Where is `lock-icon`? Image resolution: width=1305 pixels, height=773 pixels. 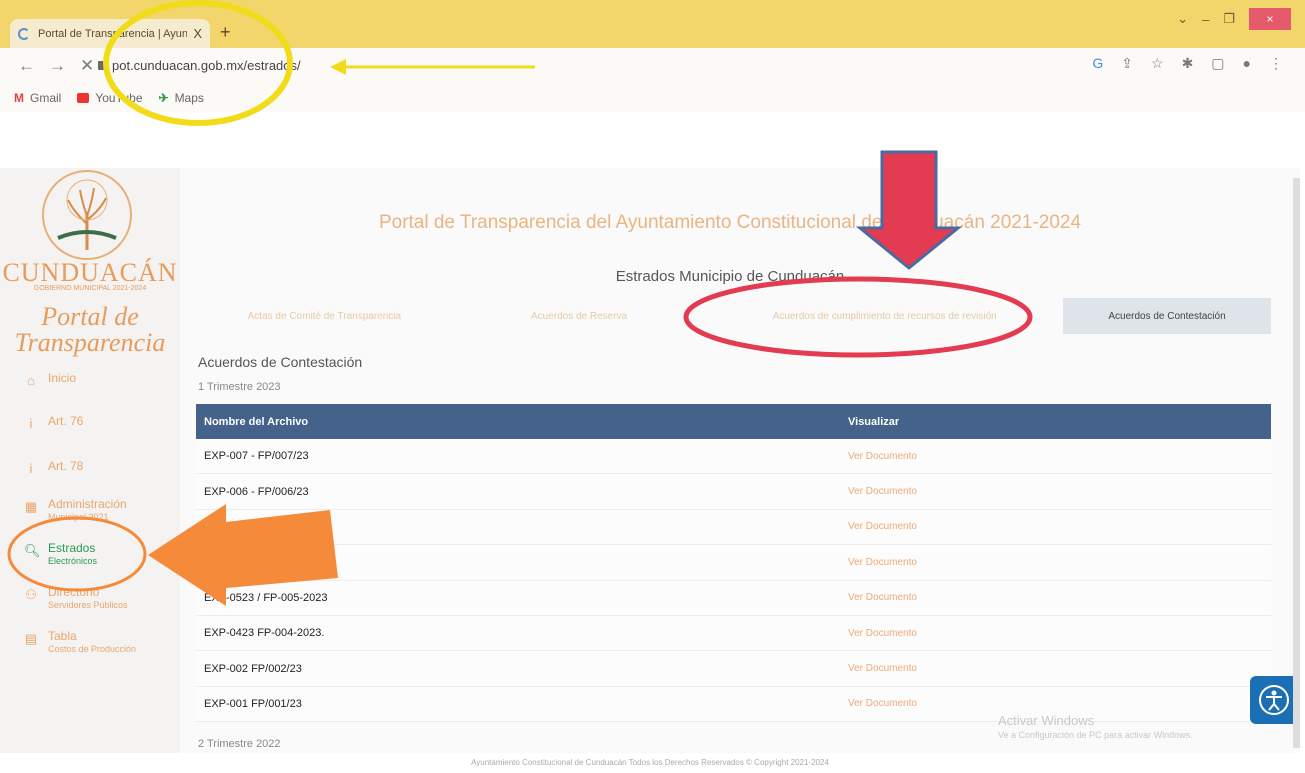 lock-icon is located at coordinates (102, 65).